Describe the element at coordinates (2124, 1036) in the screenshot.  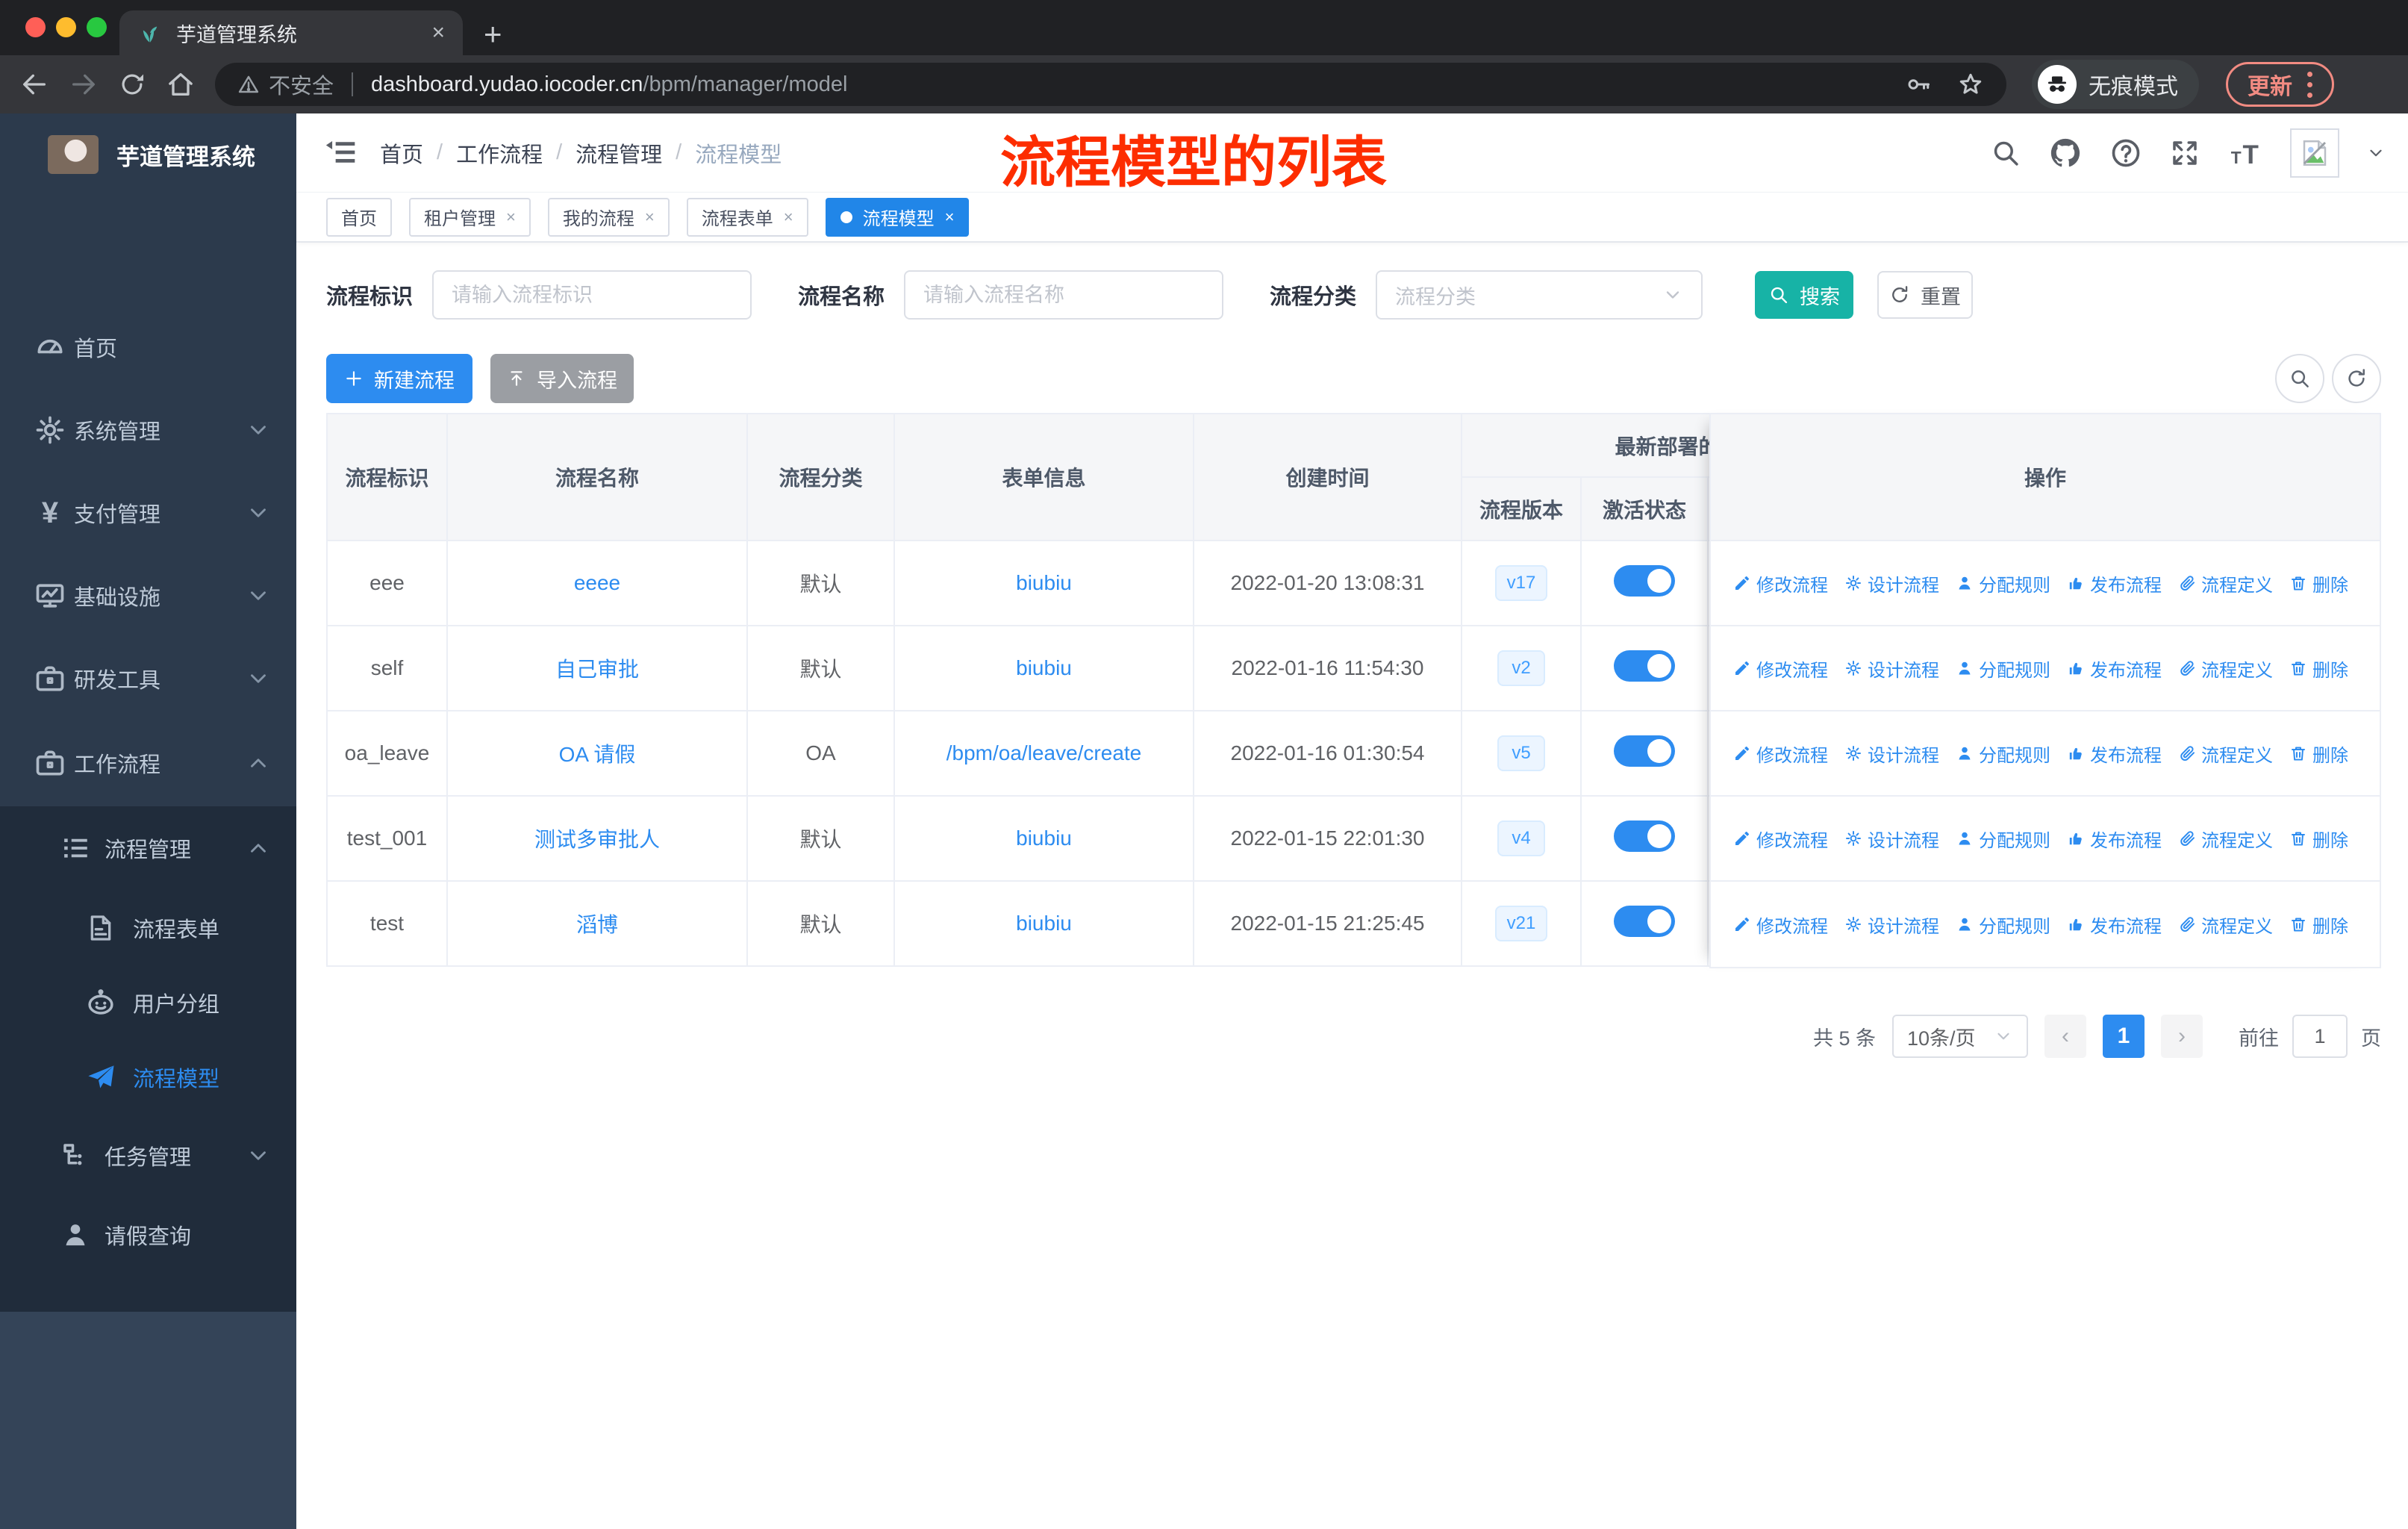
I see `page-number-button: 1` at that location.